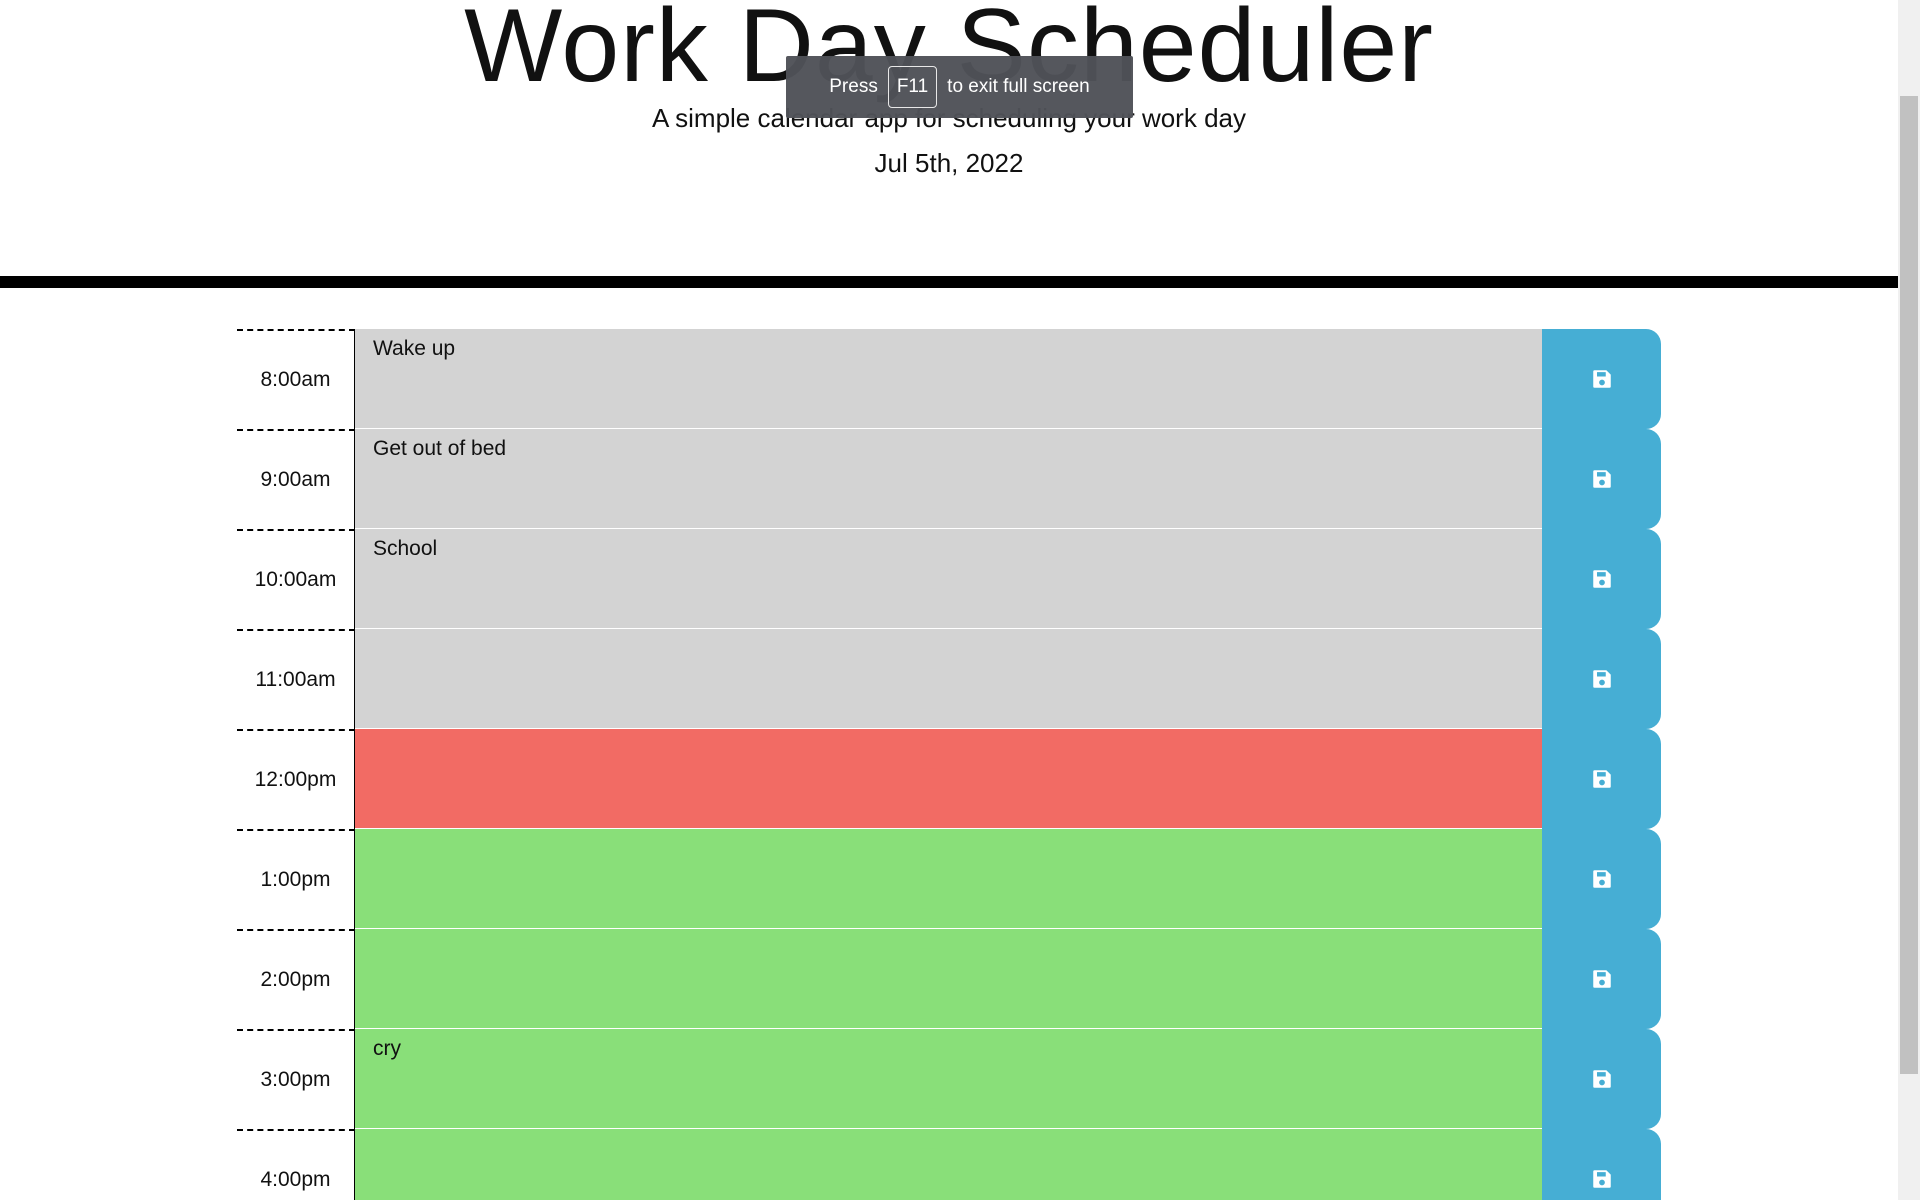  I want to click on current-day: Jul 5th, 2022, so click(949, 163).